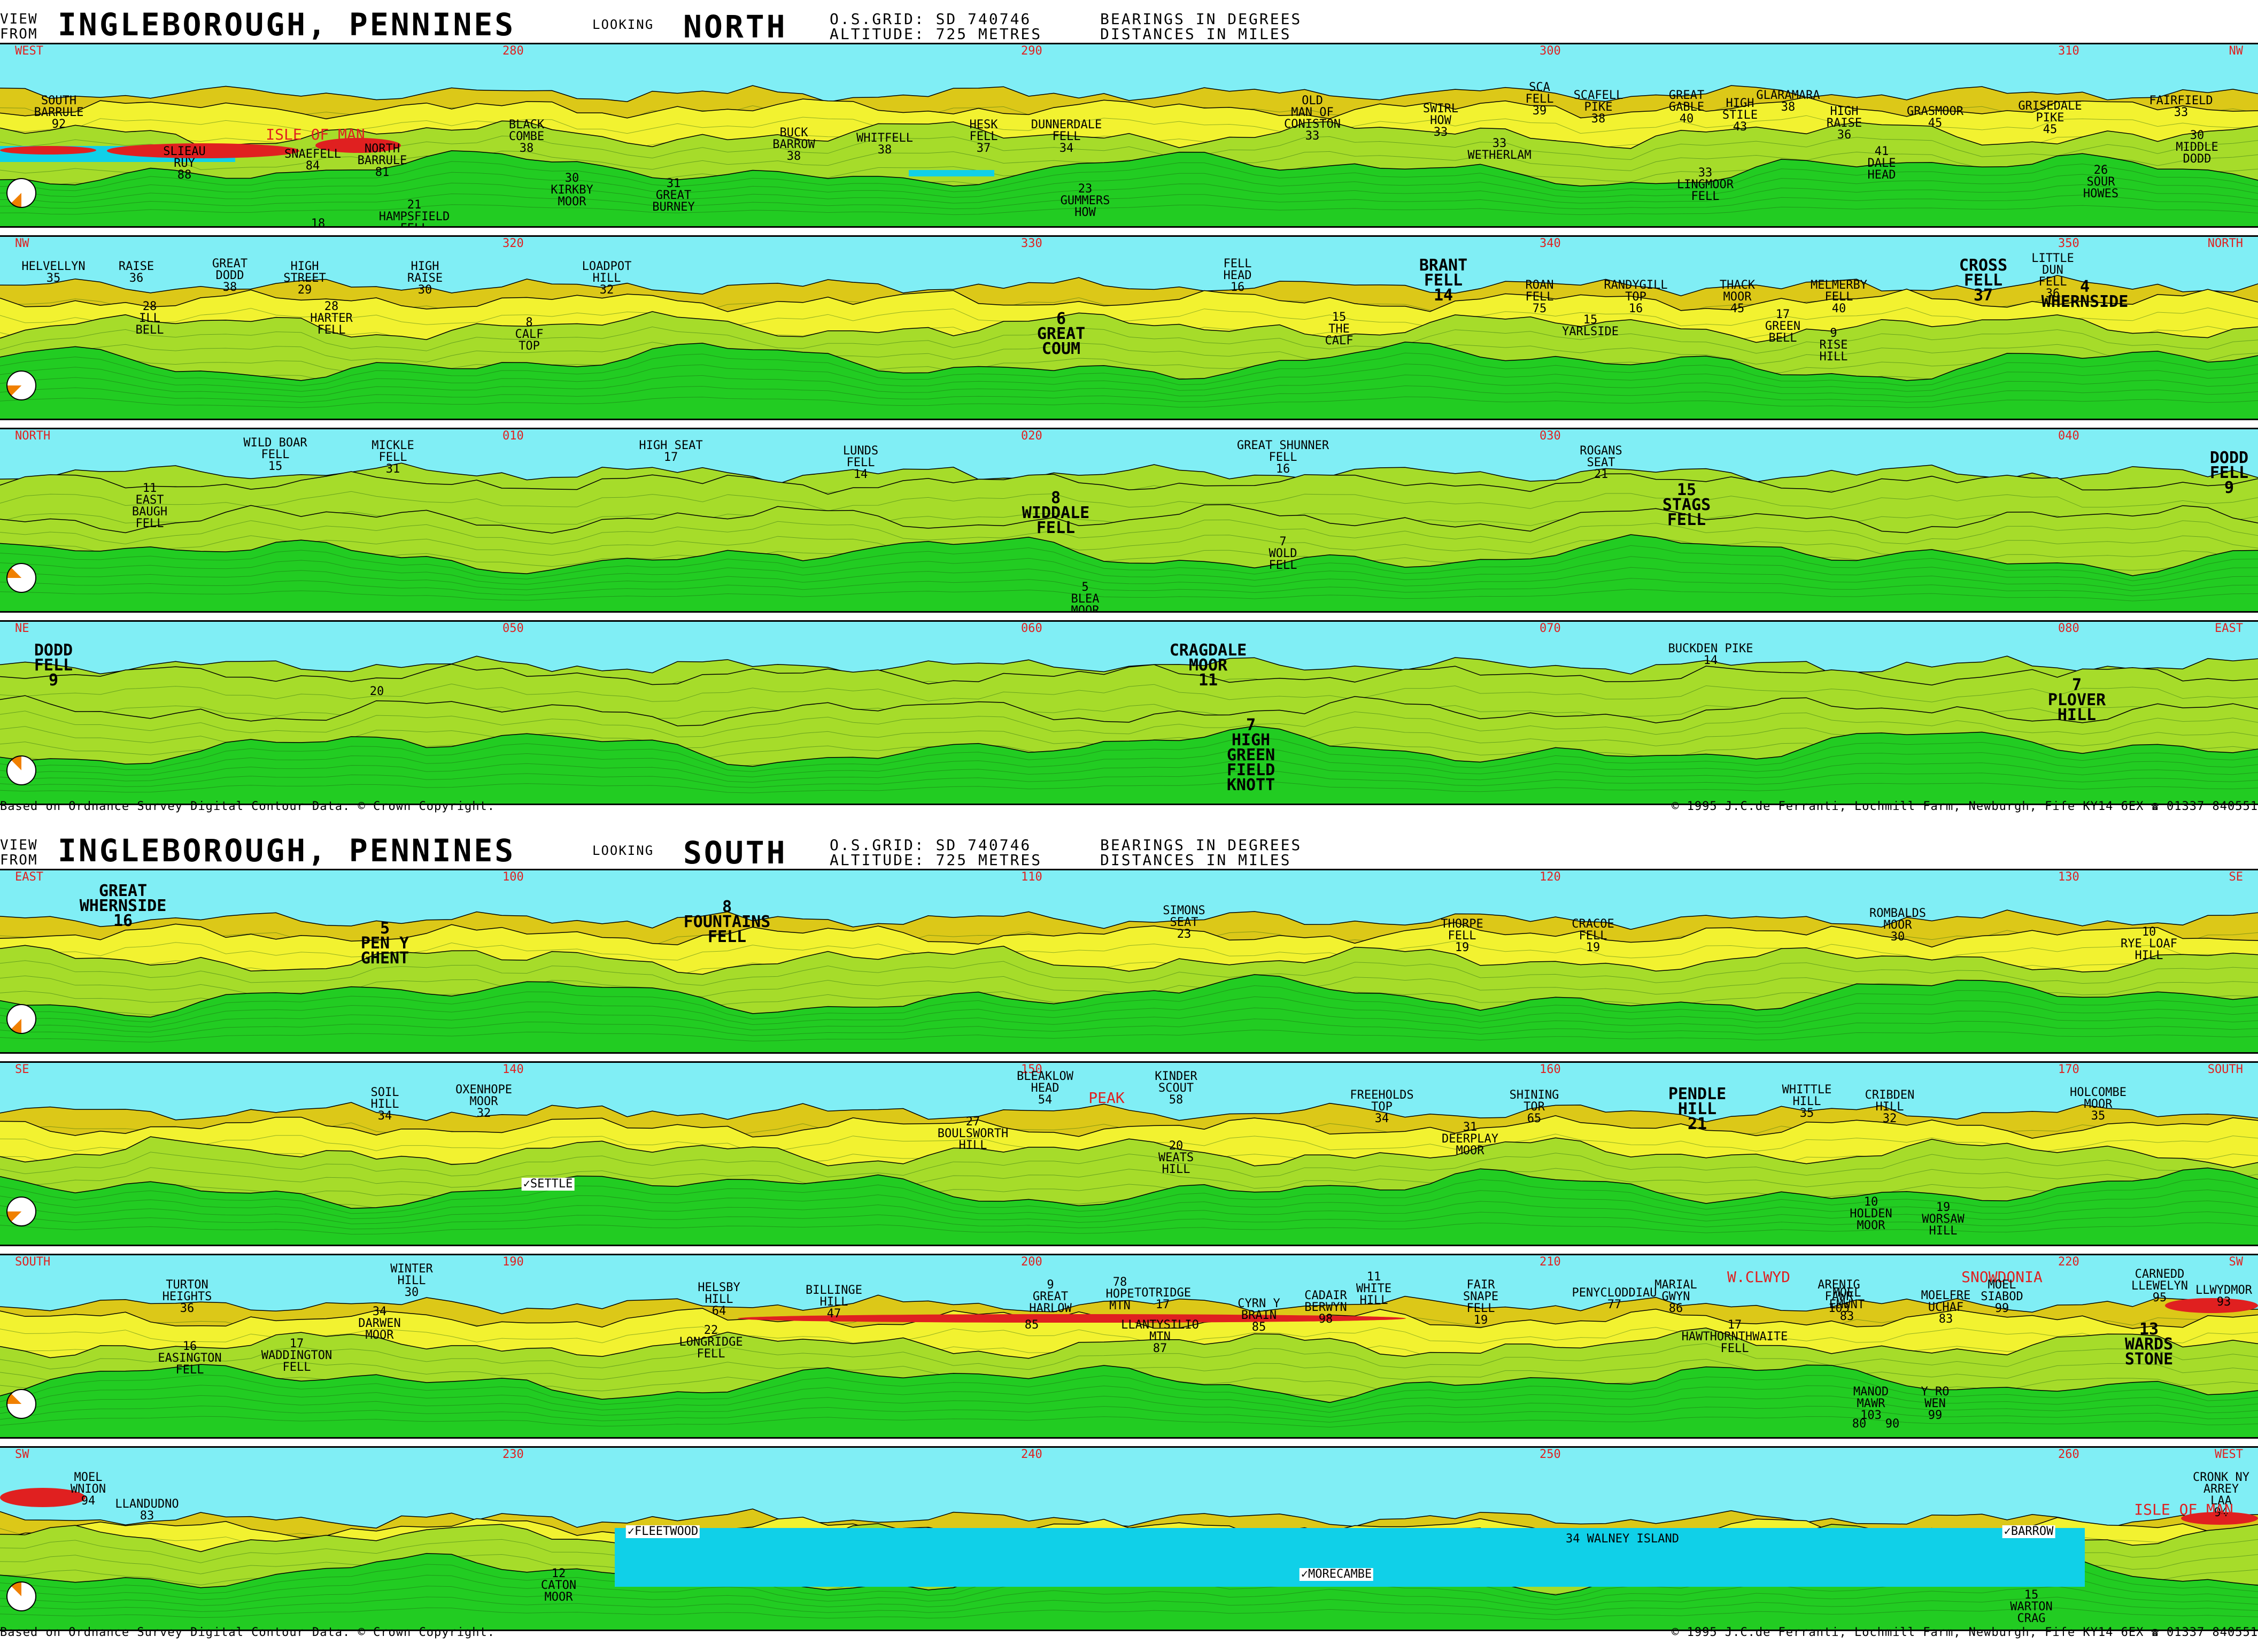 The height and width of the screenshot is (1652, 2258). I want to click on peak-label: FAIRFIELD 33, so click(2181, 106).